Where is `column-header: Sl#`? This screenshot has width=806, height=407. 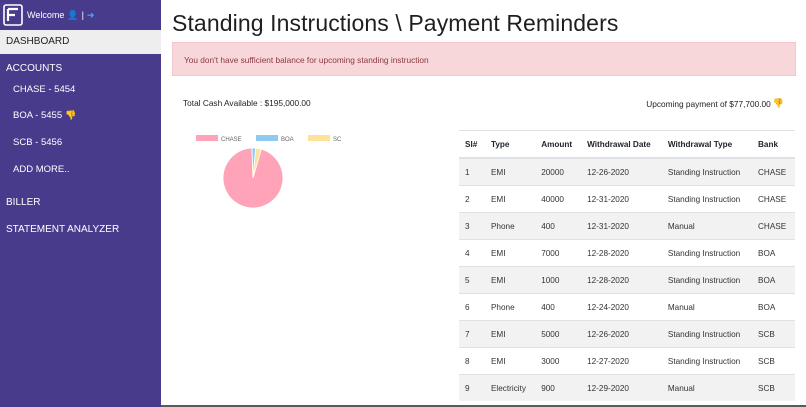
column-header: Sl# is located at coordinates (472, 144).